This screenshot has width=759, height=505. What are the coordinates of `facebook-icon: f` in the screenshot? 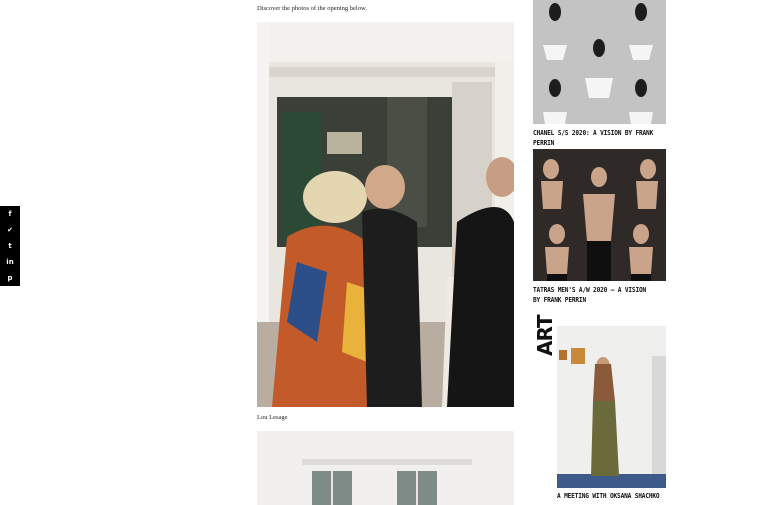 It's located at (10, 214).